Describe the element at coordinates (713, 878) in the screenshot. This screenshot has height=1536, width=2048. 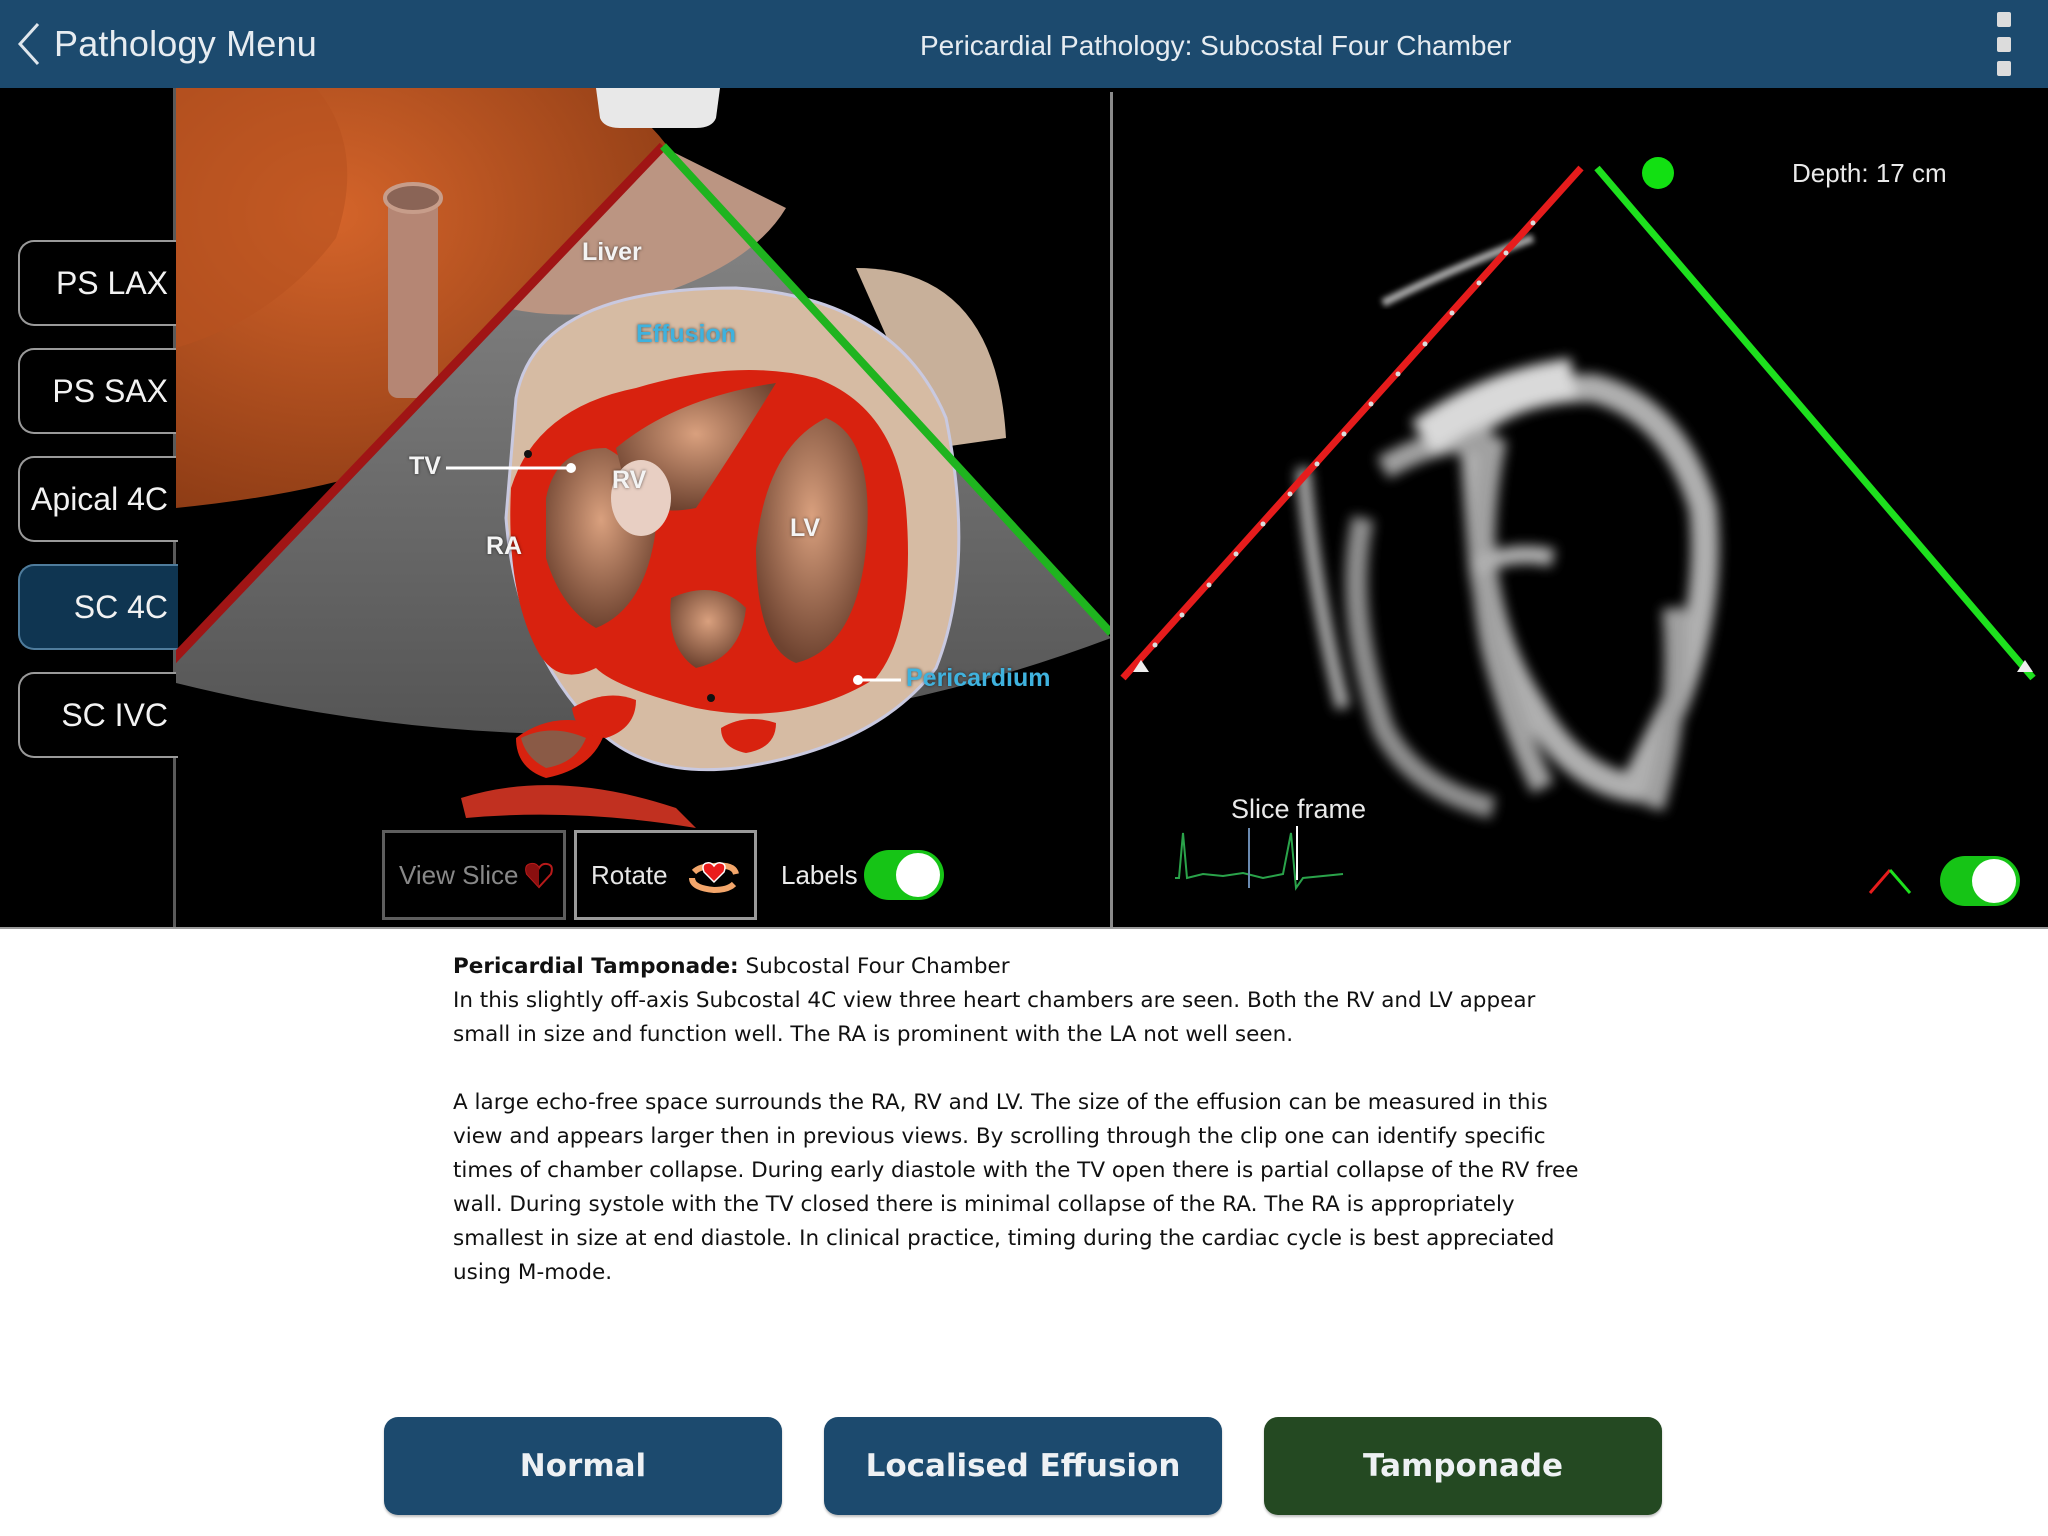
I see `rotate-heart-icon` at that location.